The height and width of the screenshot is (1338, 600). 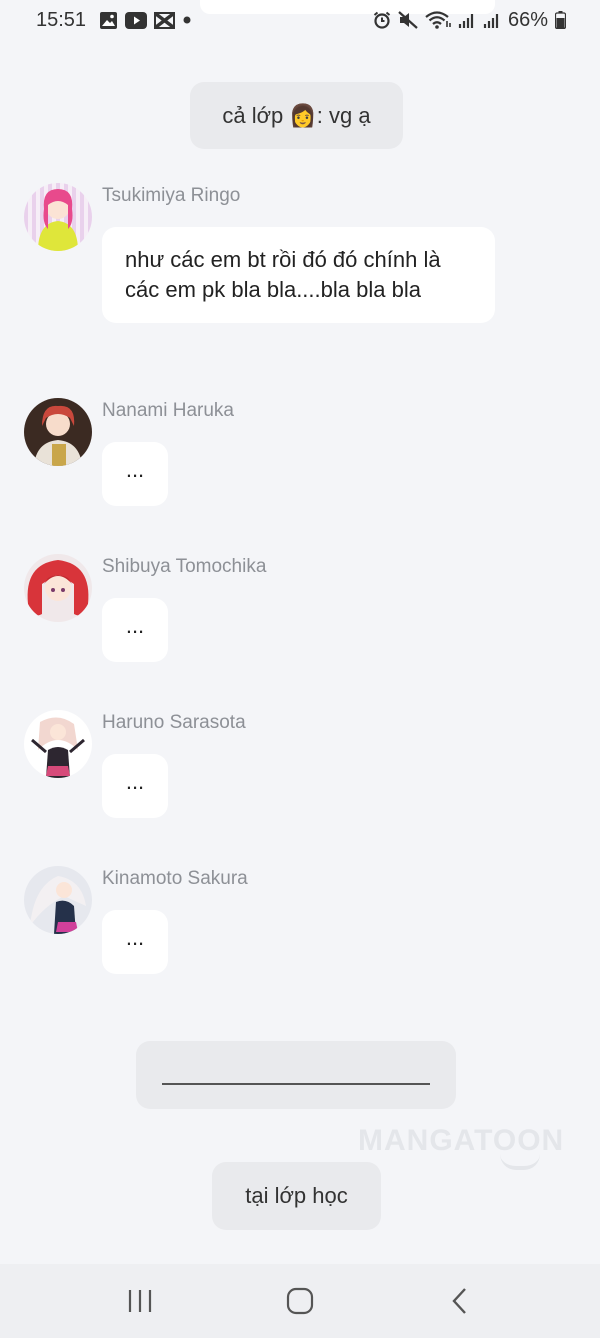 What do you see at coordinates (460, 1301) in the screenshot?
I see `back-icon` at bounding box center [460, 1301].